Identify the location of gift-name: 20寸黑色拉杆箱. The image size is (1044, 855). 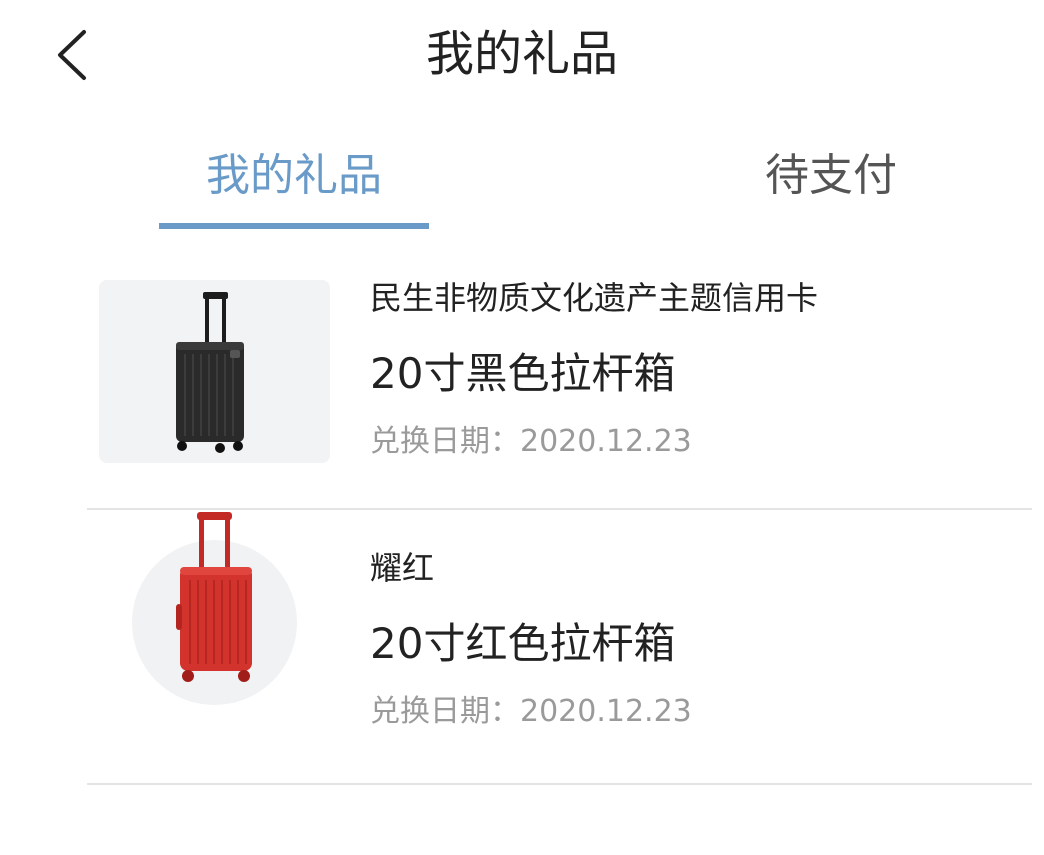
(523, 373).